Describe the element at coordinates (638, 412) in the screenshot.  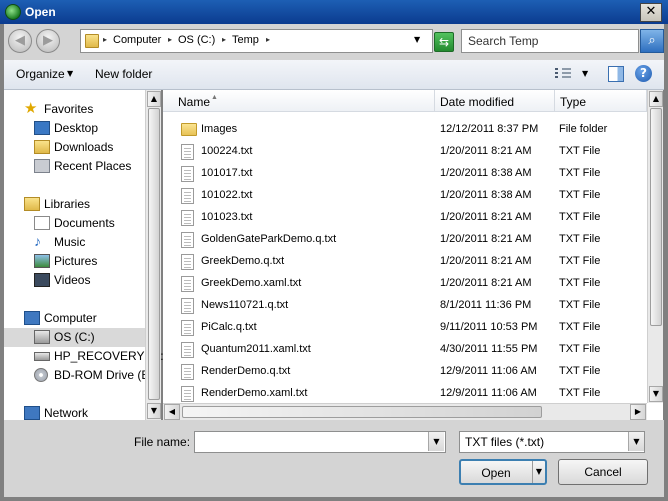
I see `scroll-right-icon: ▶` at that location.